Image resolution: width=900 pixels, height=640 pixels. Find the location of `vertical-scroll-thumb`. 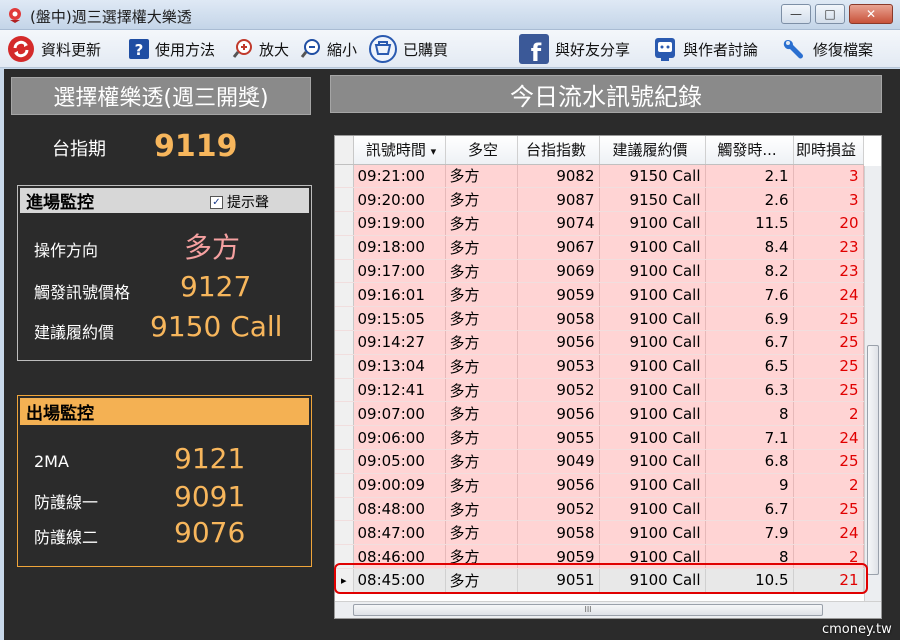

vertical-scroll-thumb is located at coordinates (873, 460).